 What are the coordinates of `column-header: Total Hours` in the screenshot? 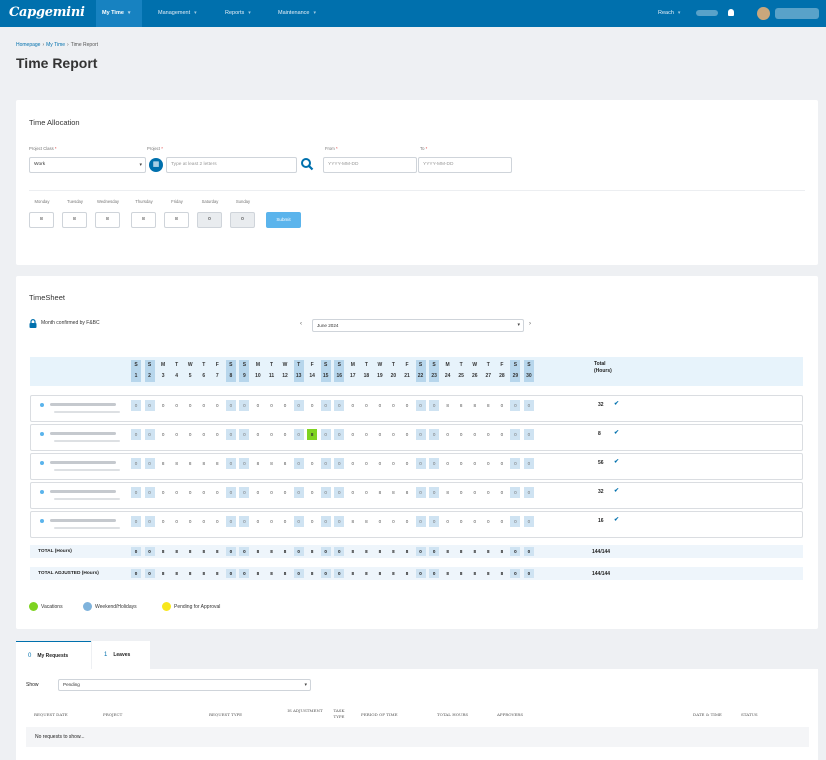 It's located at (452, 714).